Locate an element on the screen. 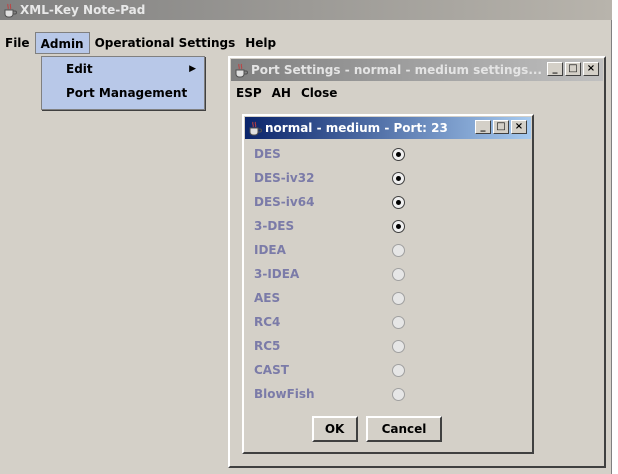 The image size is (618, 474). option-row-3-idea: 3-IDEA is located at coordinates (388, 274).